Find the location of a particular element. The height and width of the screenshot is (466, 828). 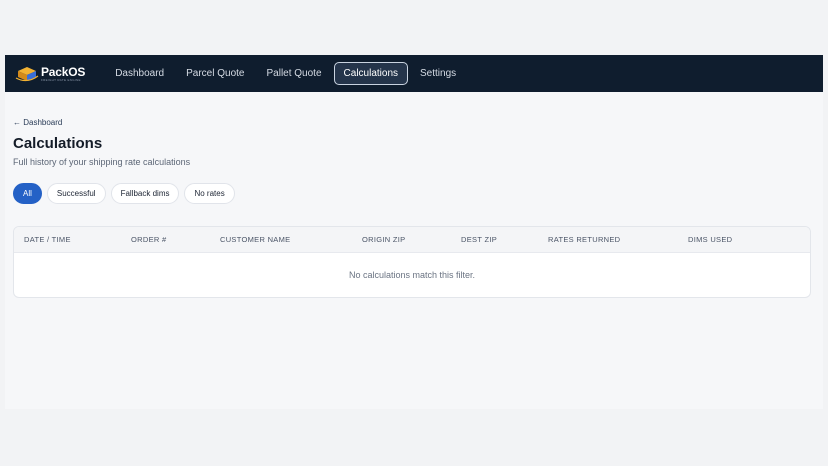

nav-item-calculations: Calculations is located at coordinates (371, 73).